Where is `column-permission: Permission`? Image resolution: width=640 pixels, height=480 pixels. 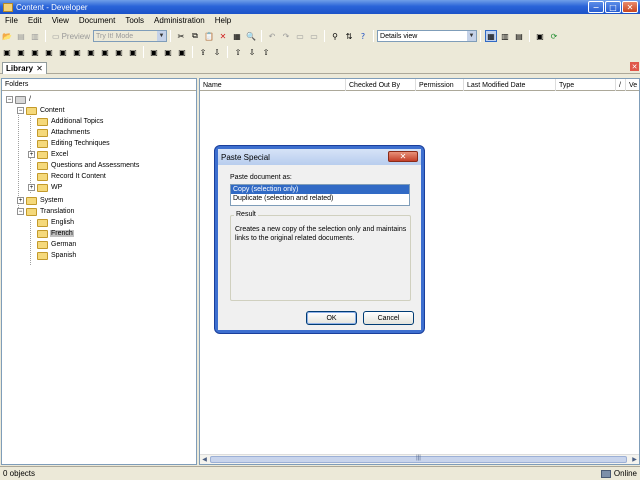
column-permission: Permission is located at coordinates (440, 85).